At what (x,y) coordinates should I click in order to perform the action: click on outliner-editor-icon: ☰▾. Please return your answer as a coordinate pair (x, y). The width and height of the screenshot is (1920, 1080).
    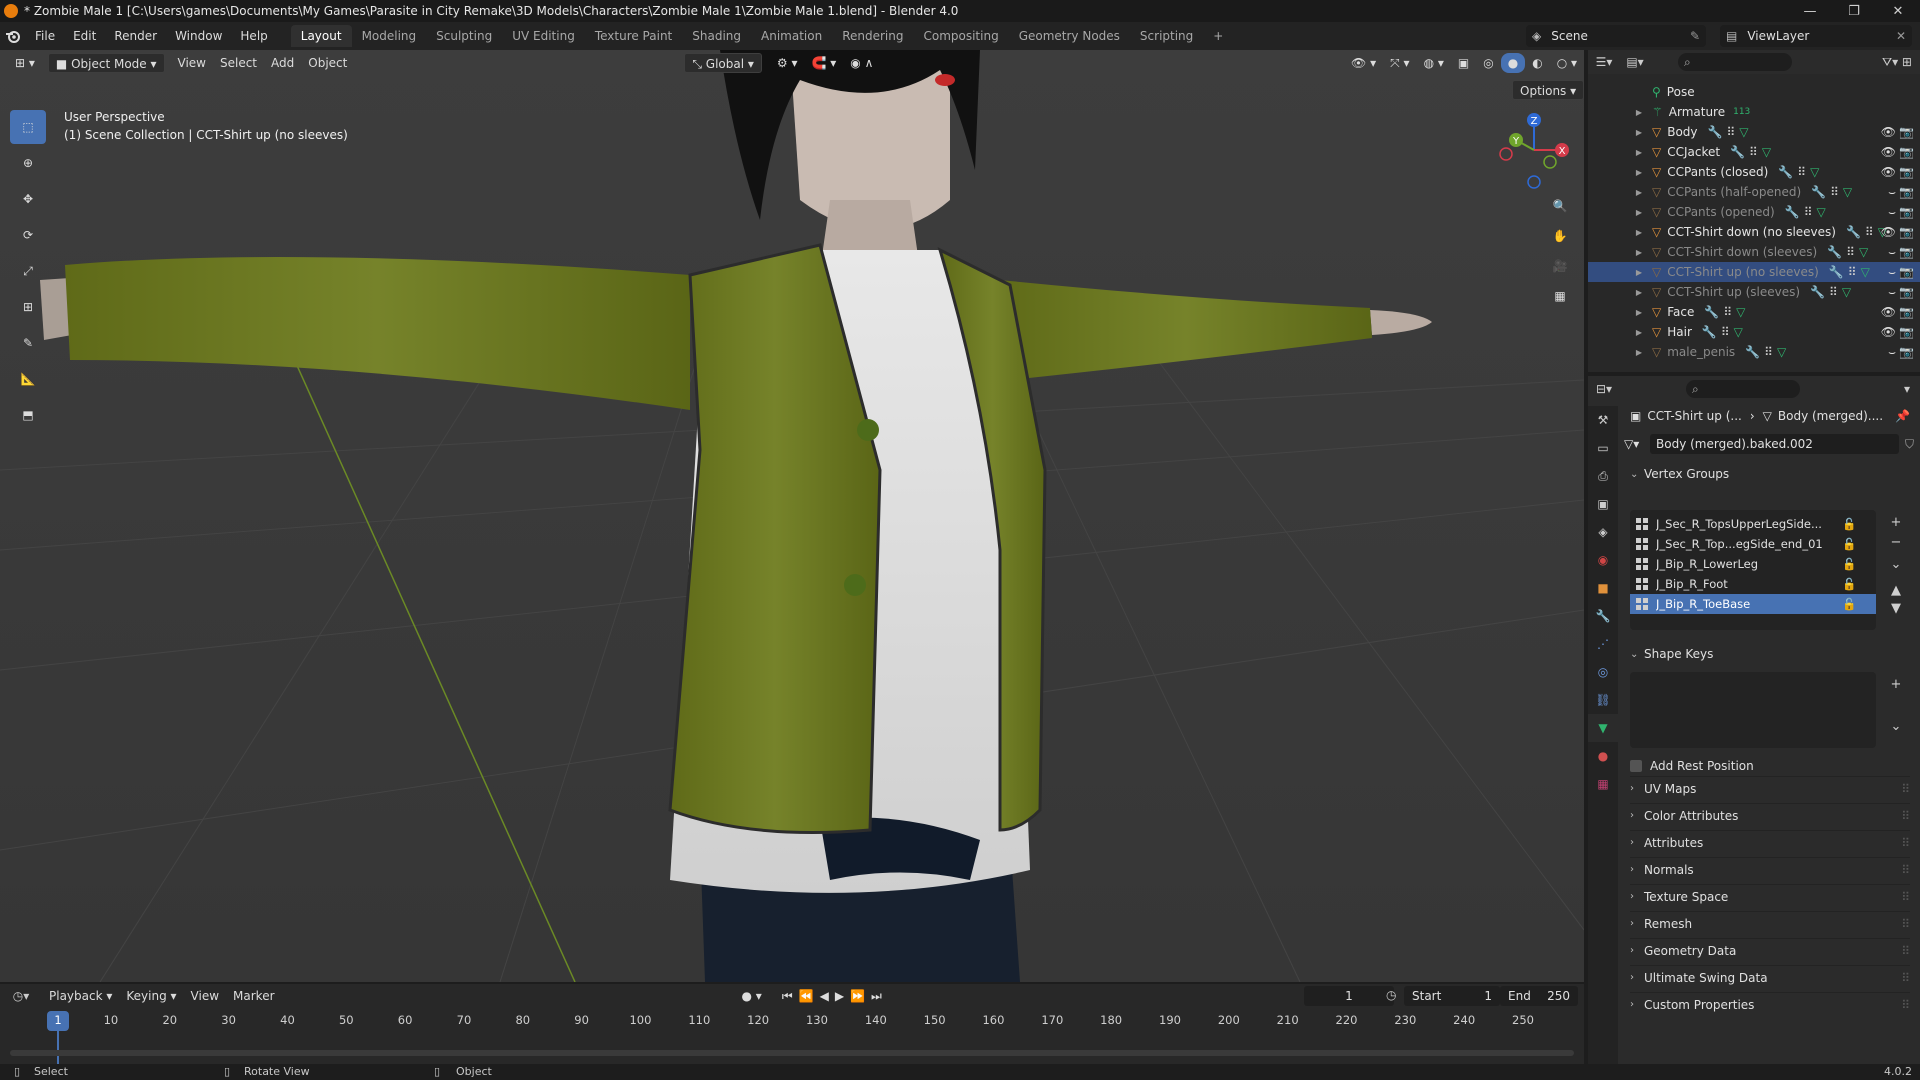
    Looking at the image, I should click on (1604, 62).